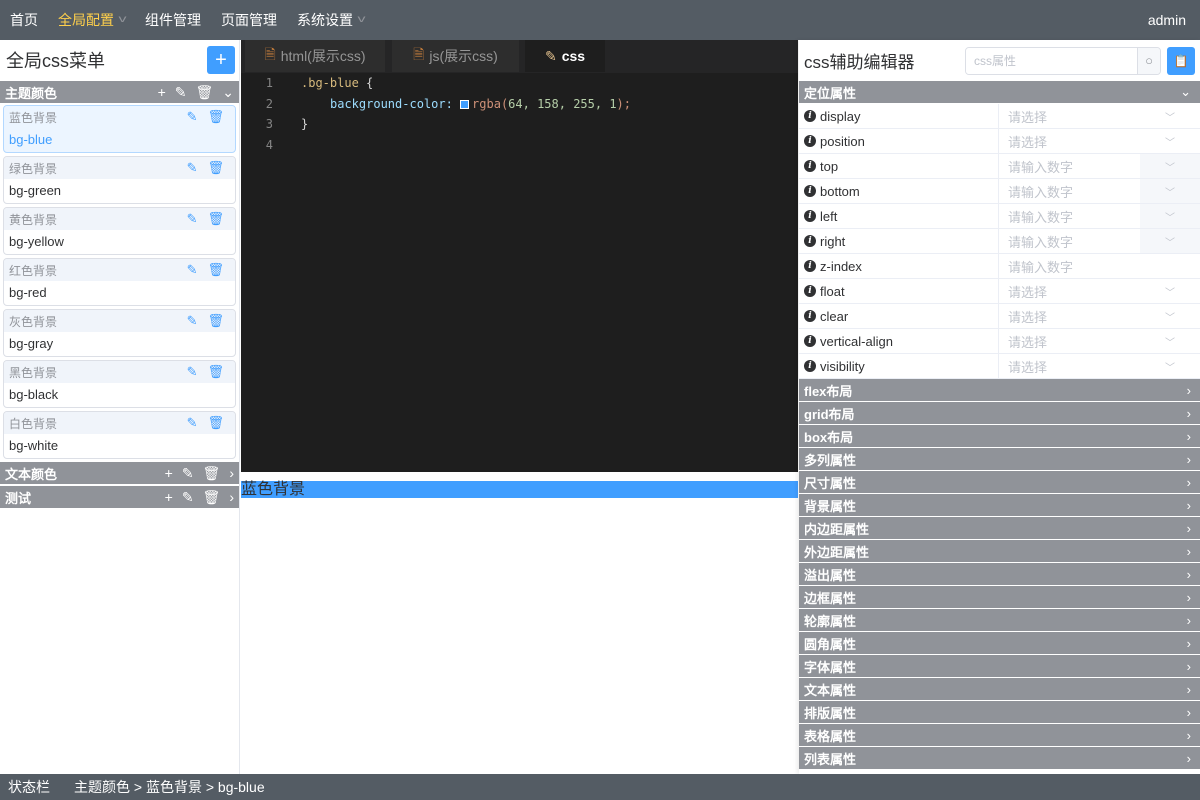 This screenshot has width=1200, height=800. What do you see at coordinates (1099, 191) in the screenshot?
I see `property-value-bottom: 请输入数字 ﹀` at bounding box center [1099, 191].